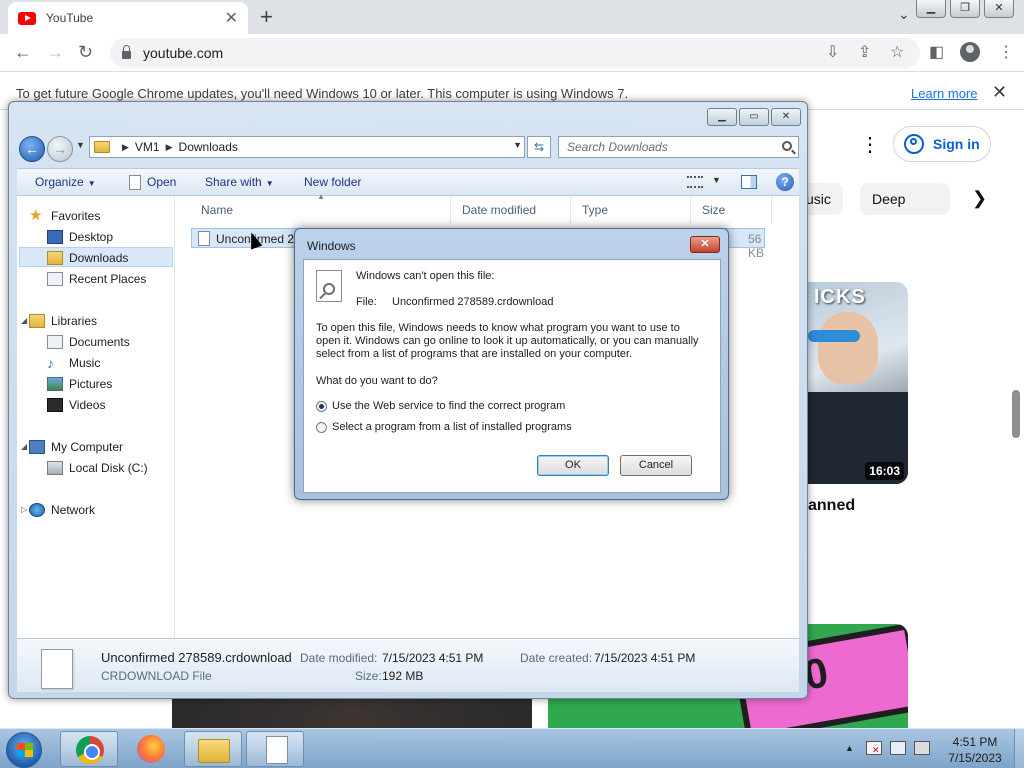 The image size is (1024, 768). What do you see at coordinates (864, 52) in the screenshot?
I see `share-icon: ⇪` at bounding box center [864, 52].